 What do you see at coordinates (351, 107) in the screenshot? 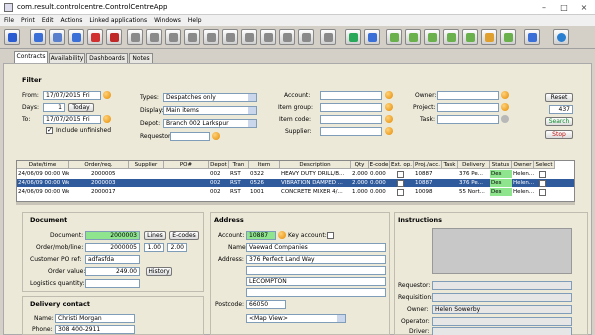
I see `itemgroup-field` at bounding box center [351, 107].